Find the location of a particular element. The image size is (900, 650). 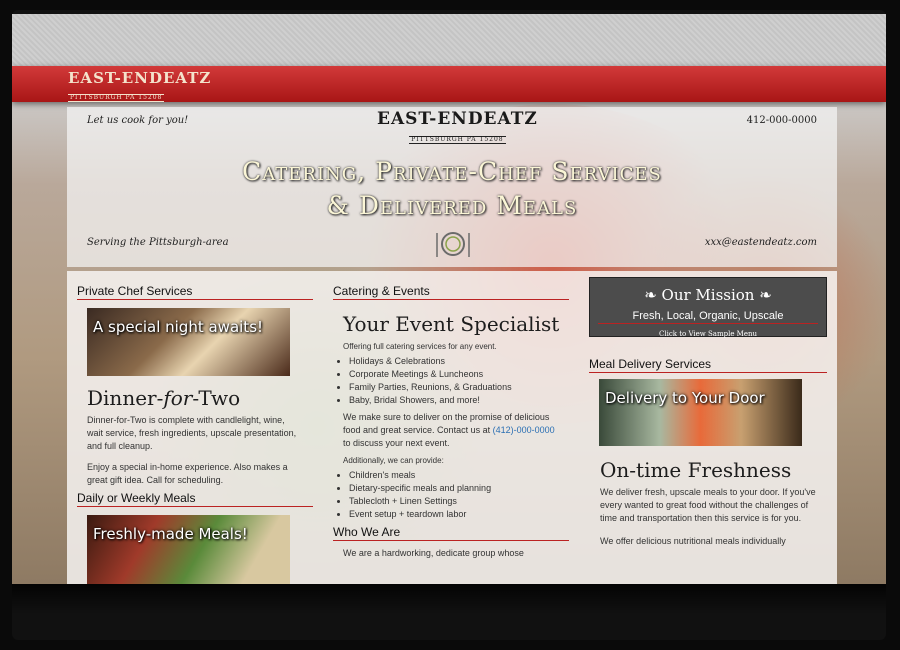

hero-tagline: Let us cook for you! is located at coordinates (138, 120).